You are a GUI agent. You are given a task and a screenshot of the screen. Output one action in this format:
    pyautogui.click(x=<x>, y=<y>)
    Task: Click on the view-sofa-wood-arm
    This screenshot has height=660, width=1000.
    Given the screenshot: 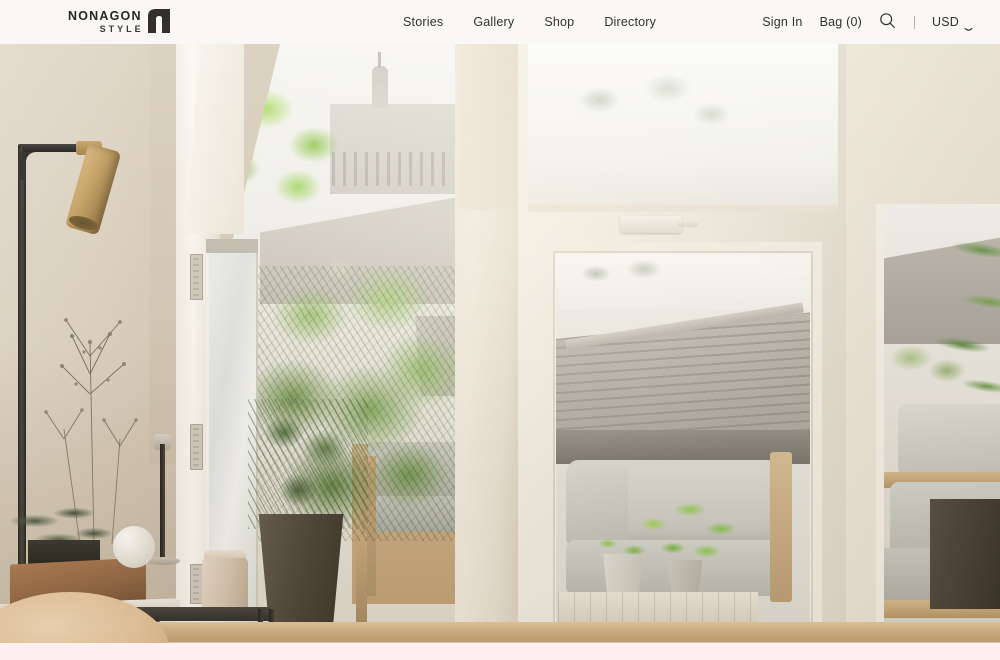 What is the action you would take?
    pyautogui.click(x=781, y=527)
    